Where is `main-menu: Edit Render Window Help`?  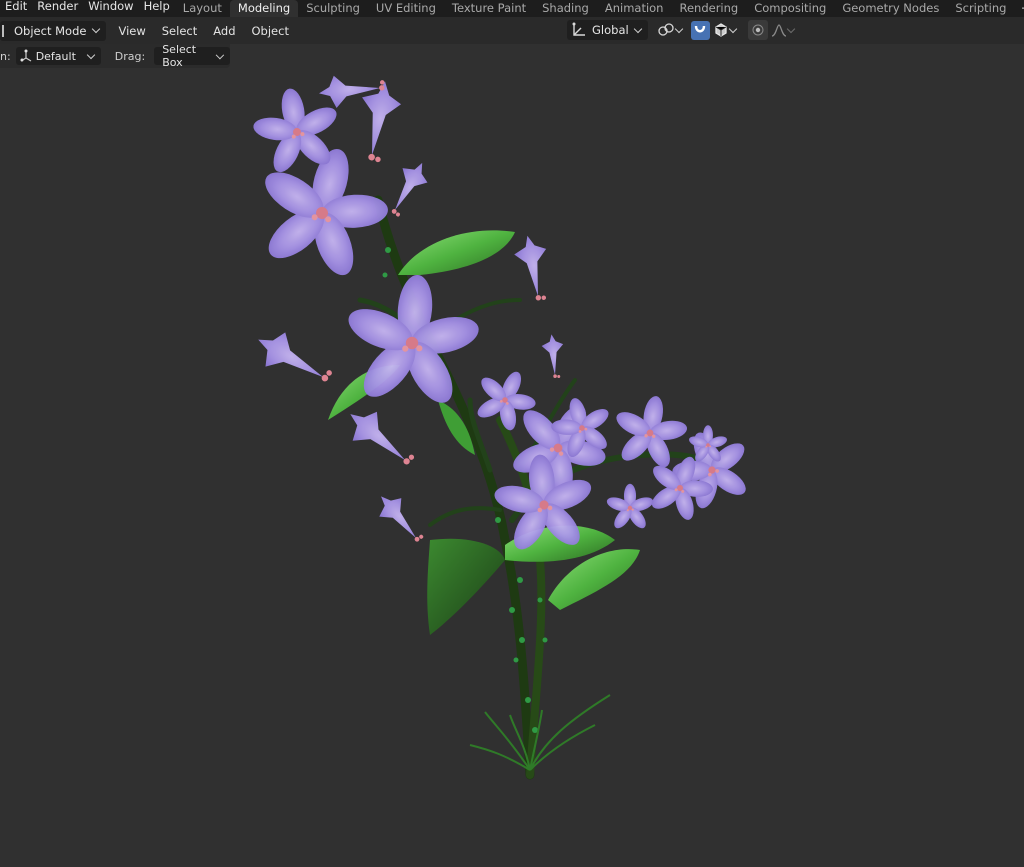 main-menu: Edit Render Window Help is located at coordinates (87, 6).